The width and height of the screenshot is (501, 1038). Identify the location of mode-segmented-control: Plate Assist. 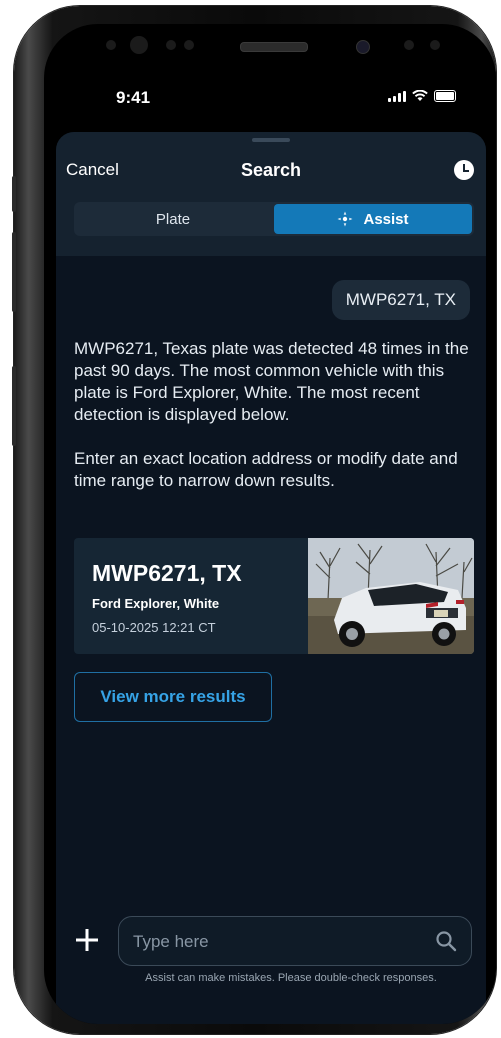
(274, 219).